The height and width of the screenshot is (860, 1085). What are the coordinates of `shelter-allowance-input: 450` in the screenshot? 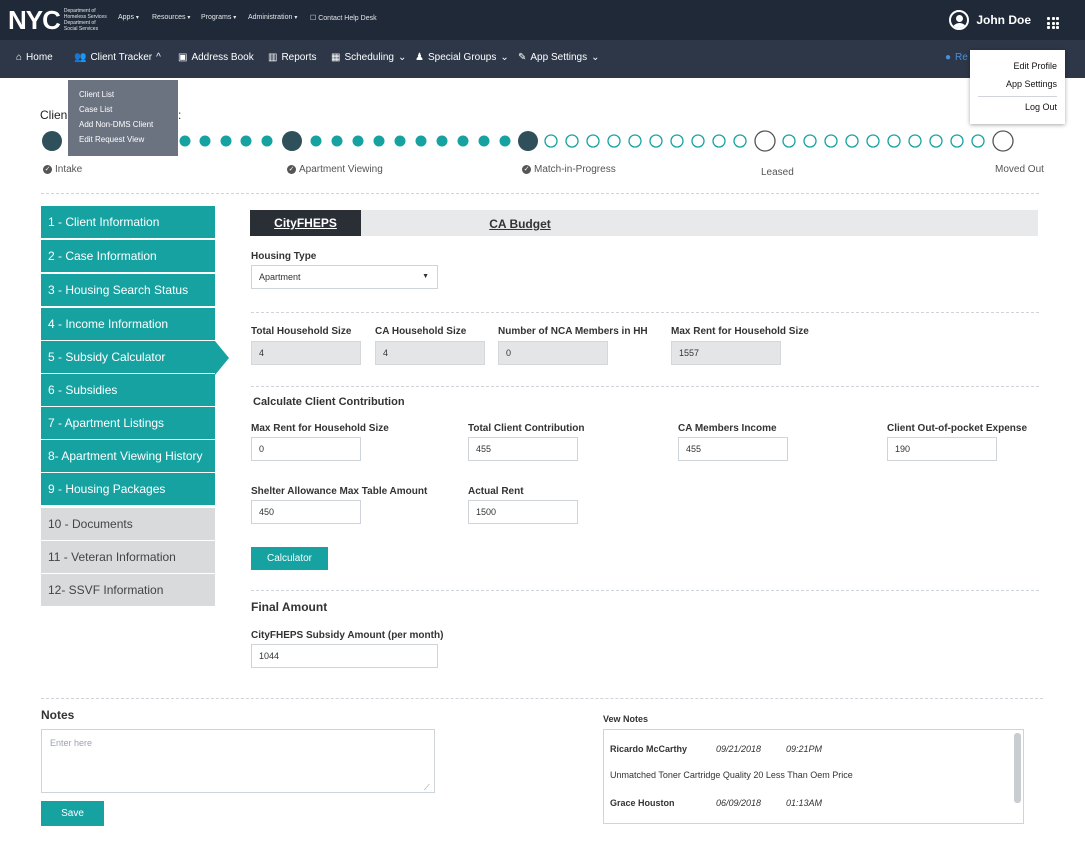 It's located at (306, 512).